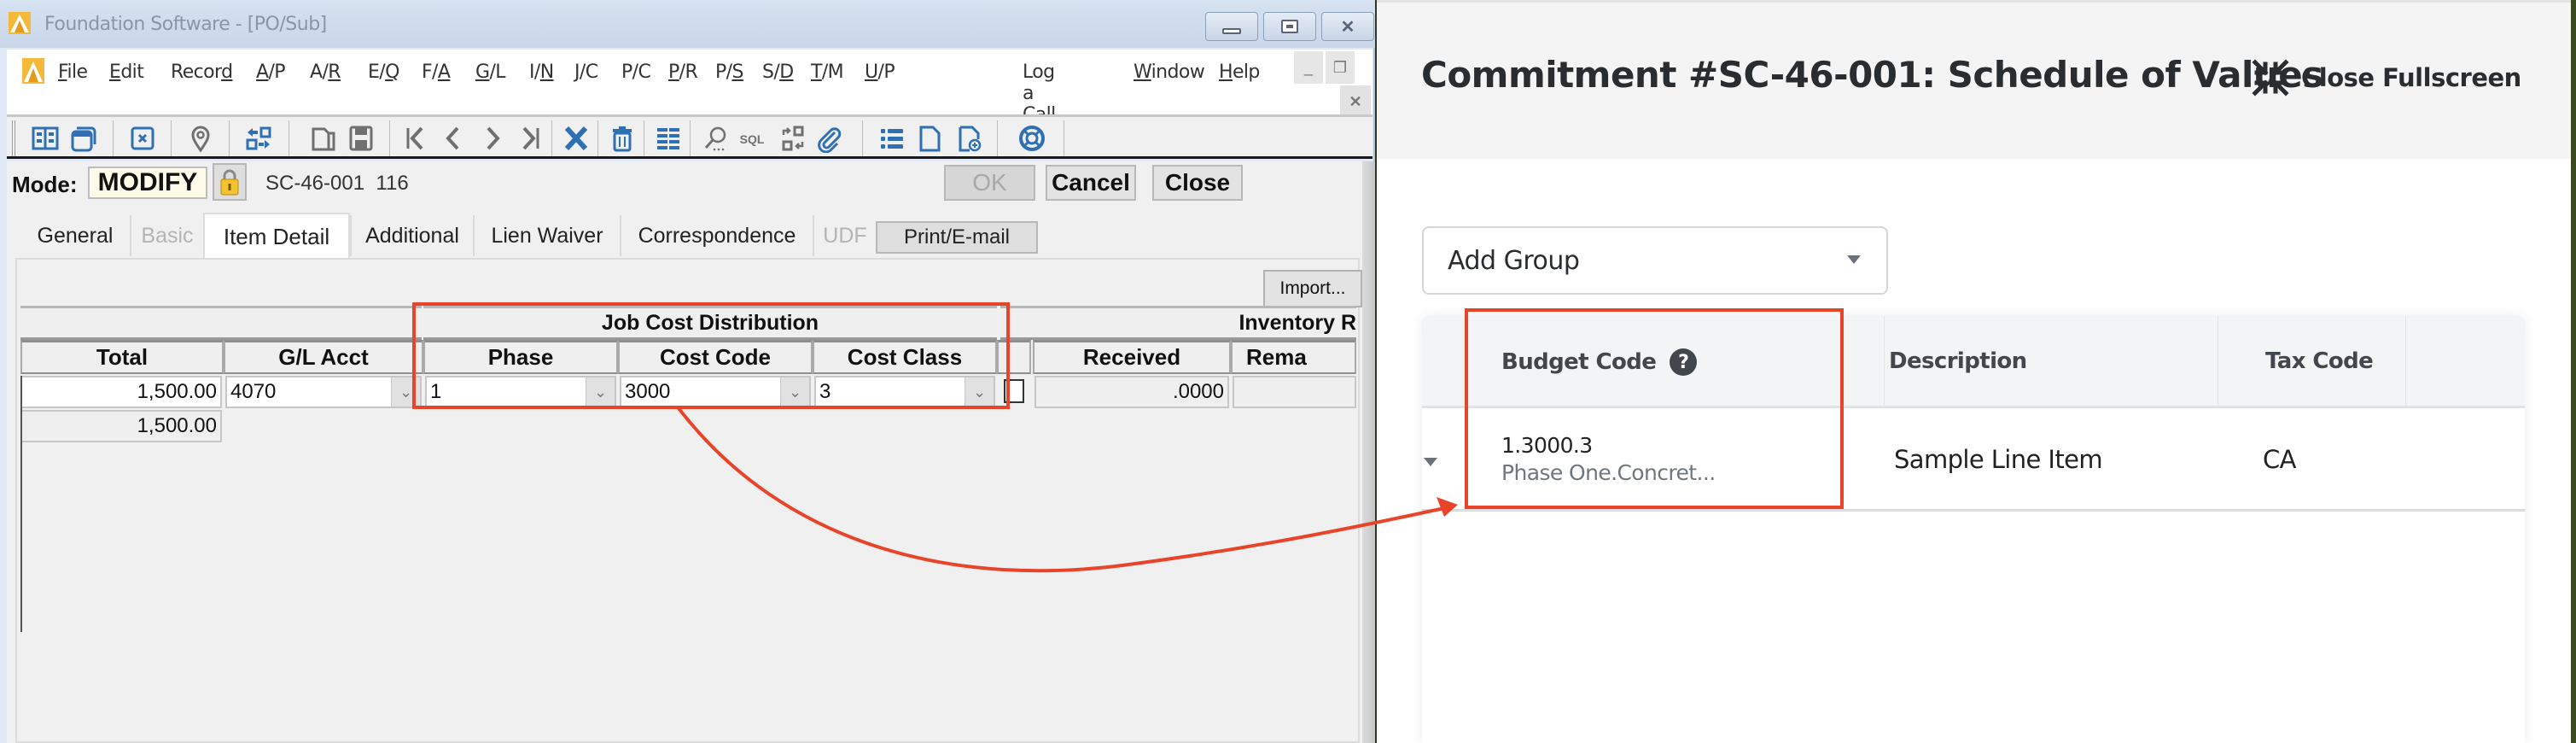 This screenshot has width=2576, height=743. What do you see at coordinates (520, 392) in the screenshot?
I see `phase-dropdown: 1 ⌄` at bounding box center [520, 392].